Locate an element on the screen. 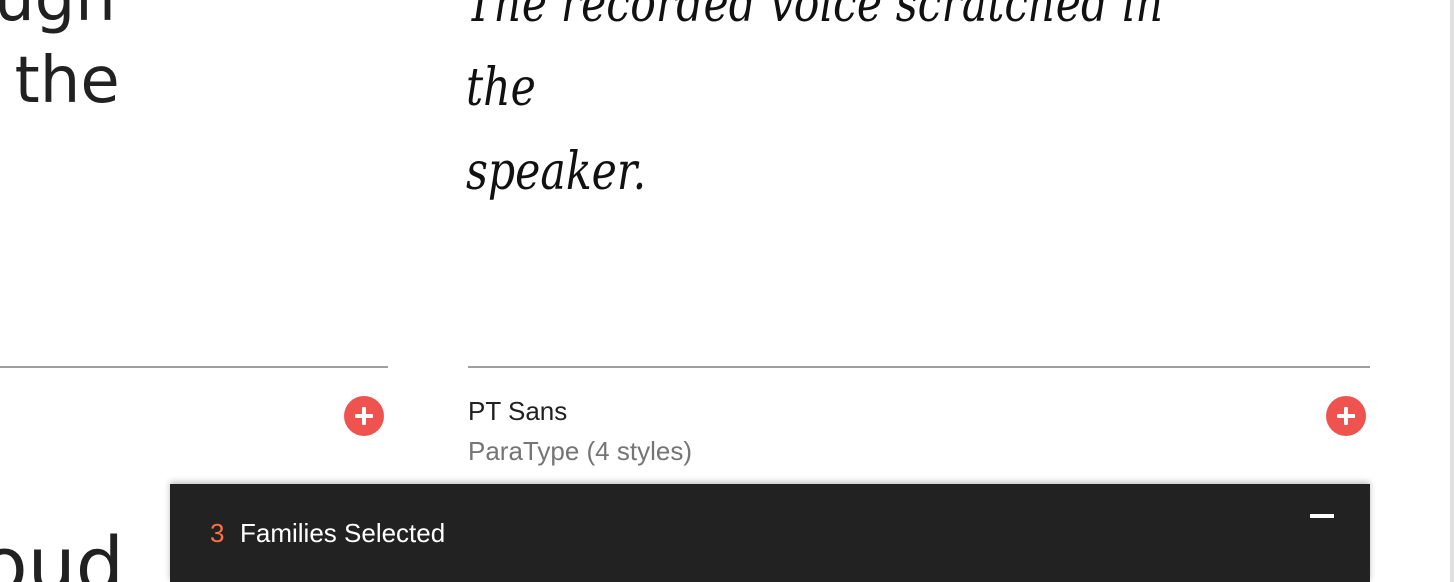  collapse-drawer-button is located at coordinates (1322, 517).